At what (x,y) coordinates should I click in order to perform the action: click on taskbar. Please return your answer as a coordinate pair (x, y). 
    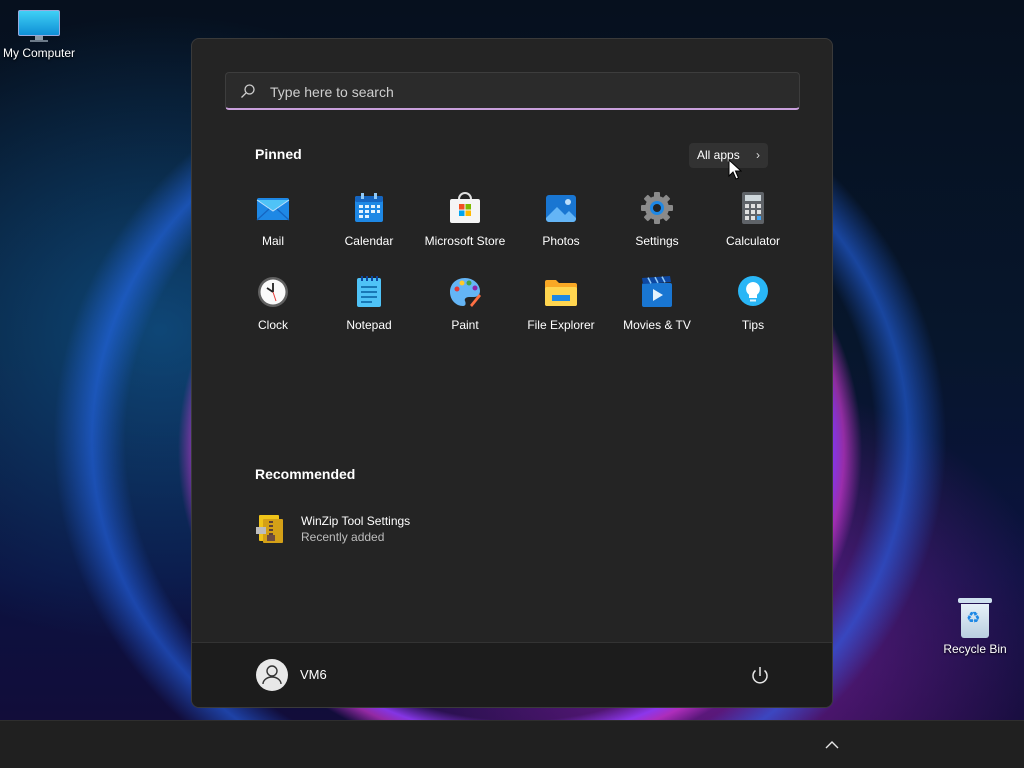
    Looking at the image, I should click on (512, 744).